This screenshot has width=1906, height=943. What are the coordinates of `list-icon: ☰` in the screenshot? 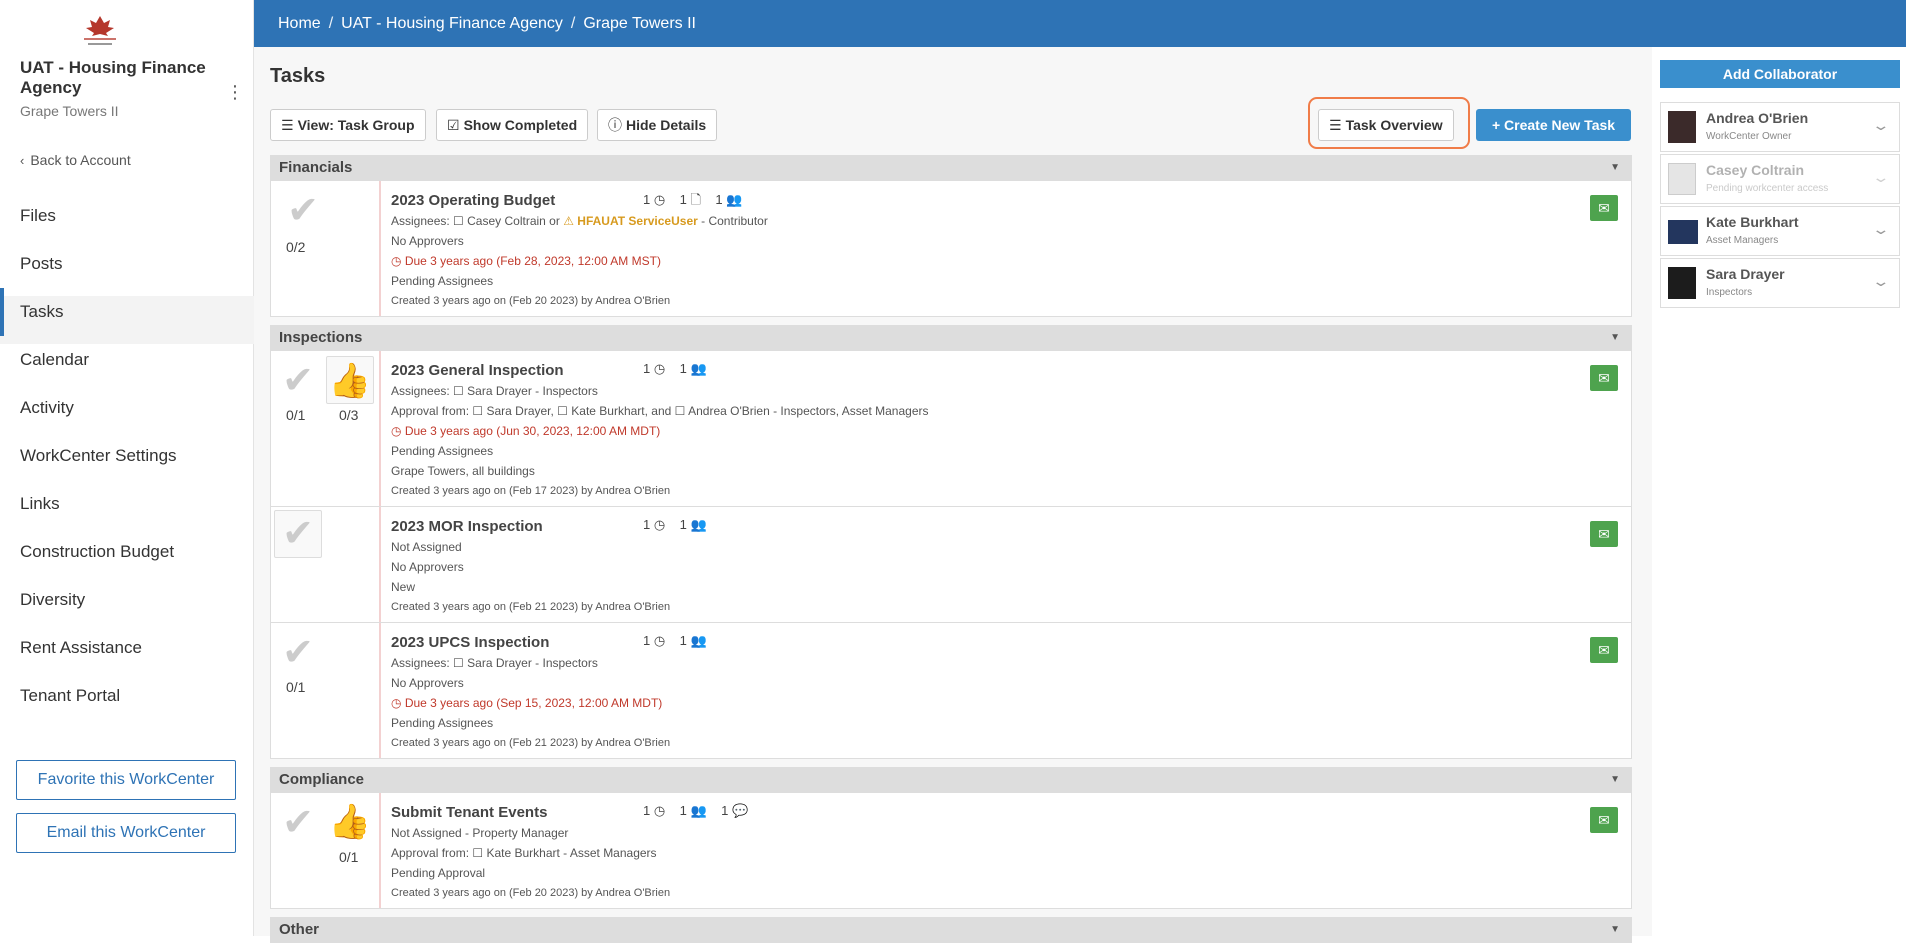 It's located at (287, 125).